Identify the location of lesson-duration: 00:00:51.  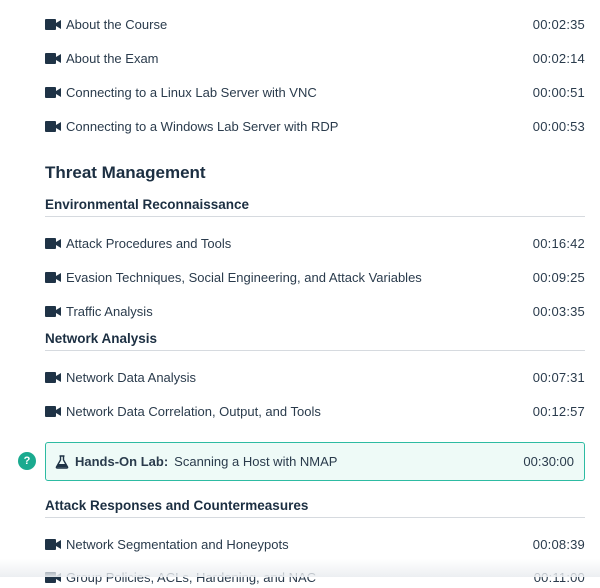
(558, 92).